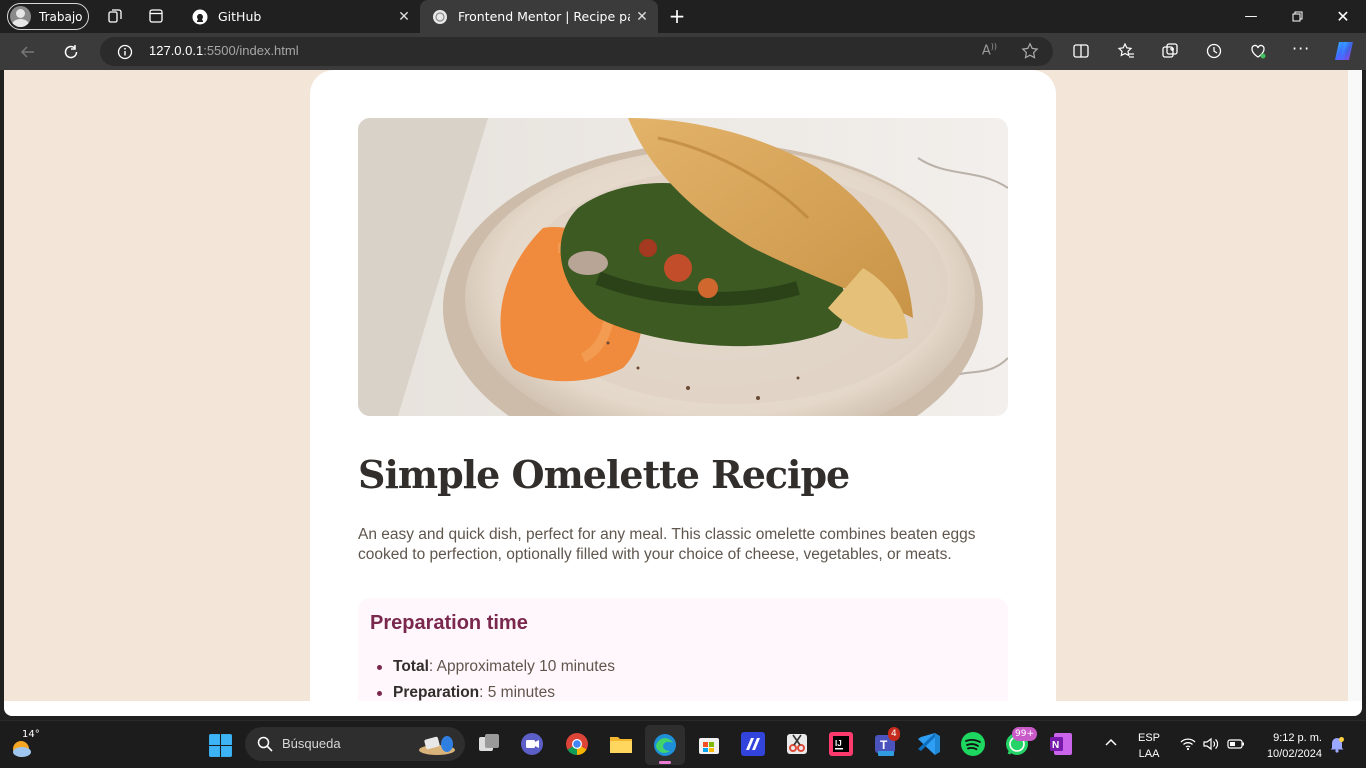  What do you see at coordinates (1030, 51) in the screenshot?
I see `favorite-star-icon` at bounding box center [1030, 51].